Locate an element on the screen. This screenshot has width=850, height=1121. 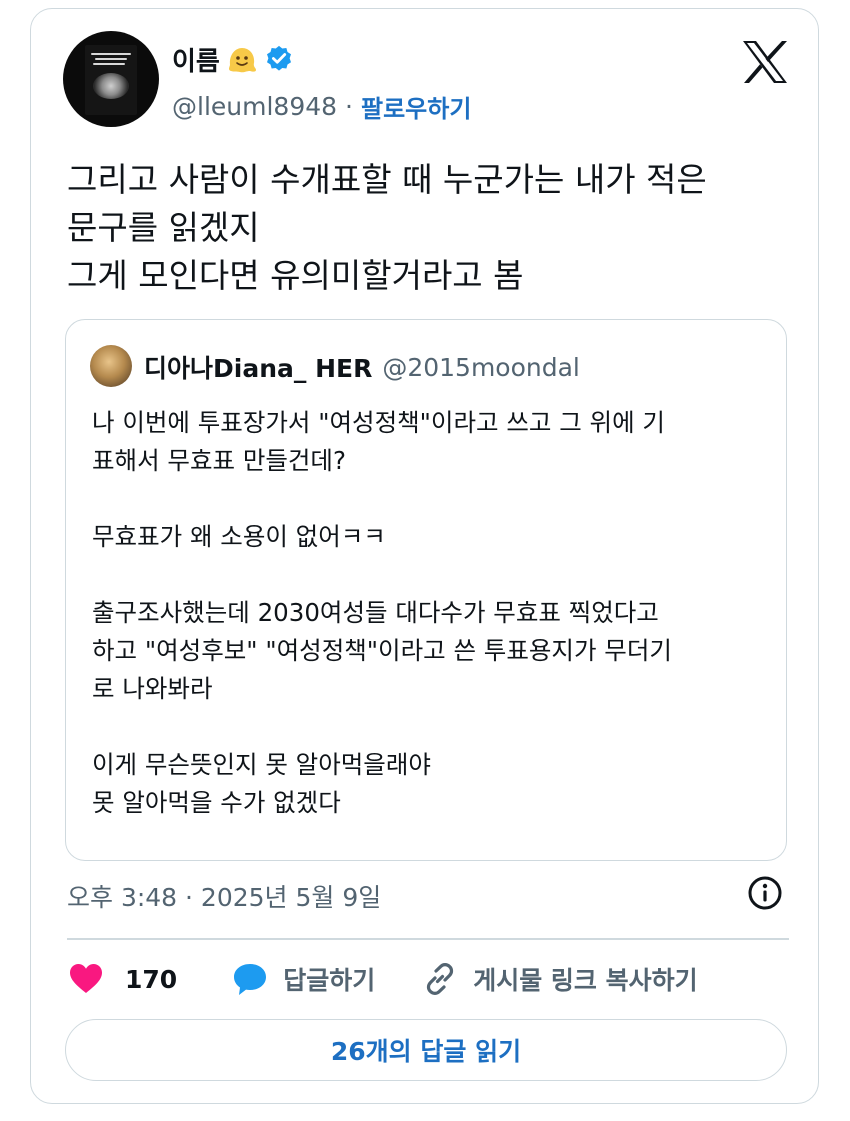
quote-line: 이게 무슨뜻인지 못 알아먹을래야 is located at coordinates (261, 764).